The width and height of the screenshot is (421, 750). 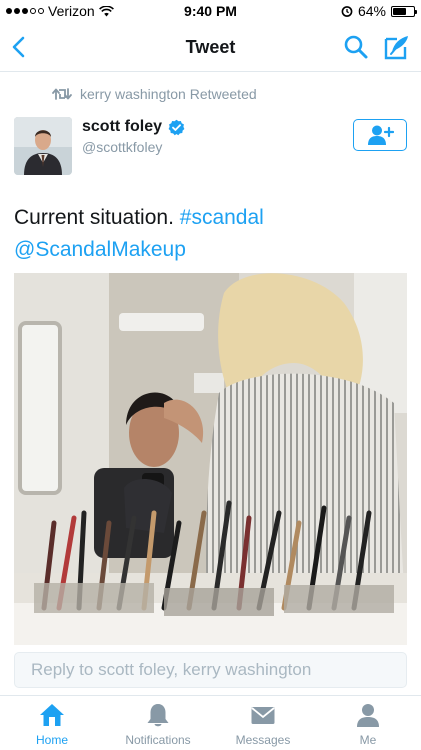 What do you see at coordinates (52, 715) in the screenshot?
I see `home-icon` at bounding box center [52, 715].